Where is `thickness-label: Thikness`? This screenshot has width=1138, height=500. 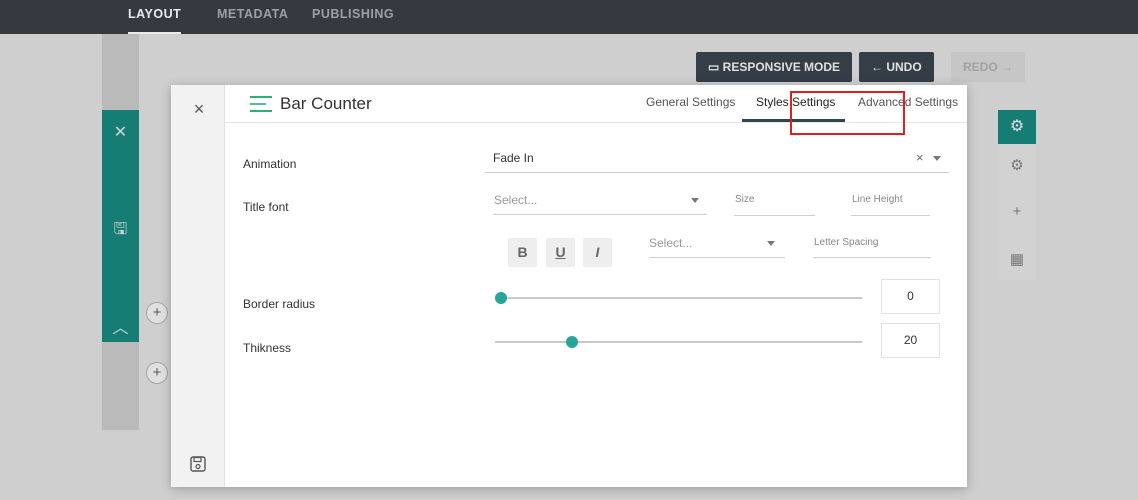
thickness-label: Thikness is located at coordinates (267, 348).